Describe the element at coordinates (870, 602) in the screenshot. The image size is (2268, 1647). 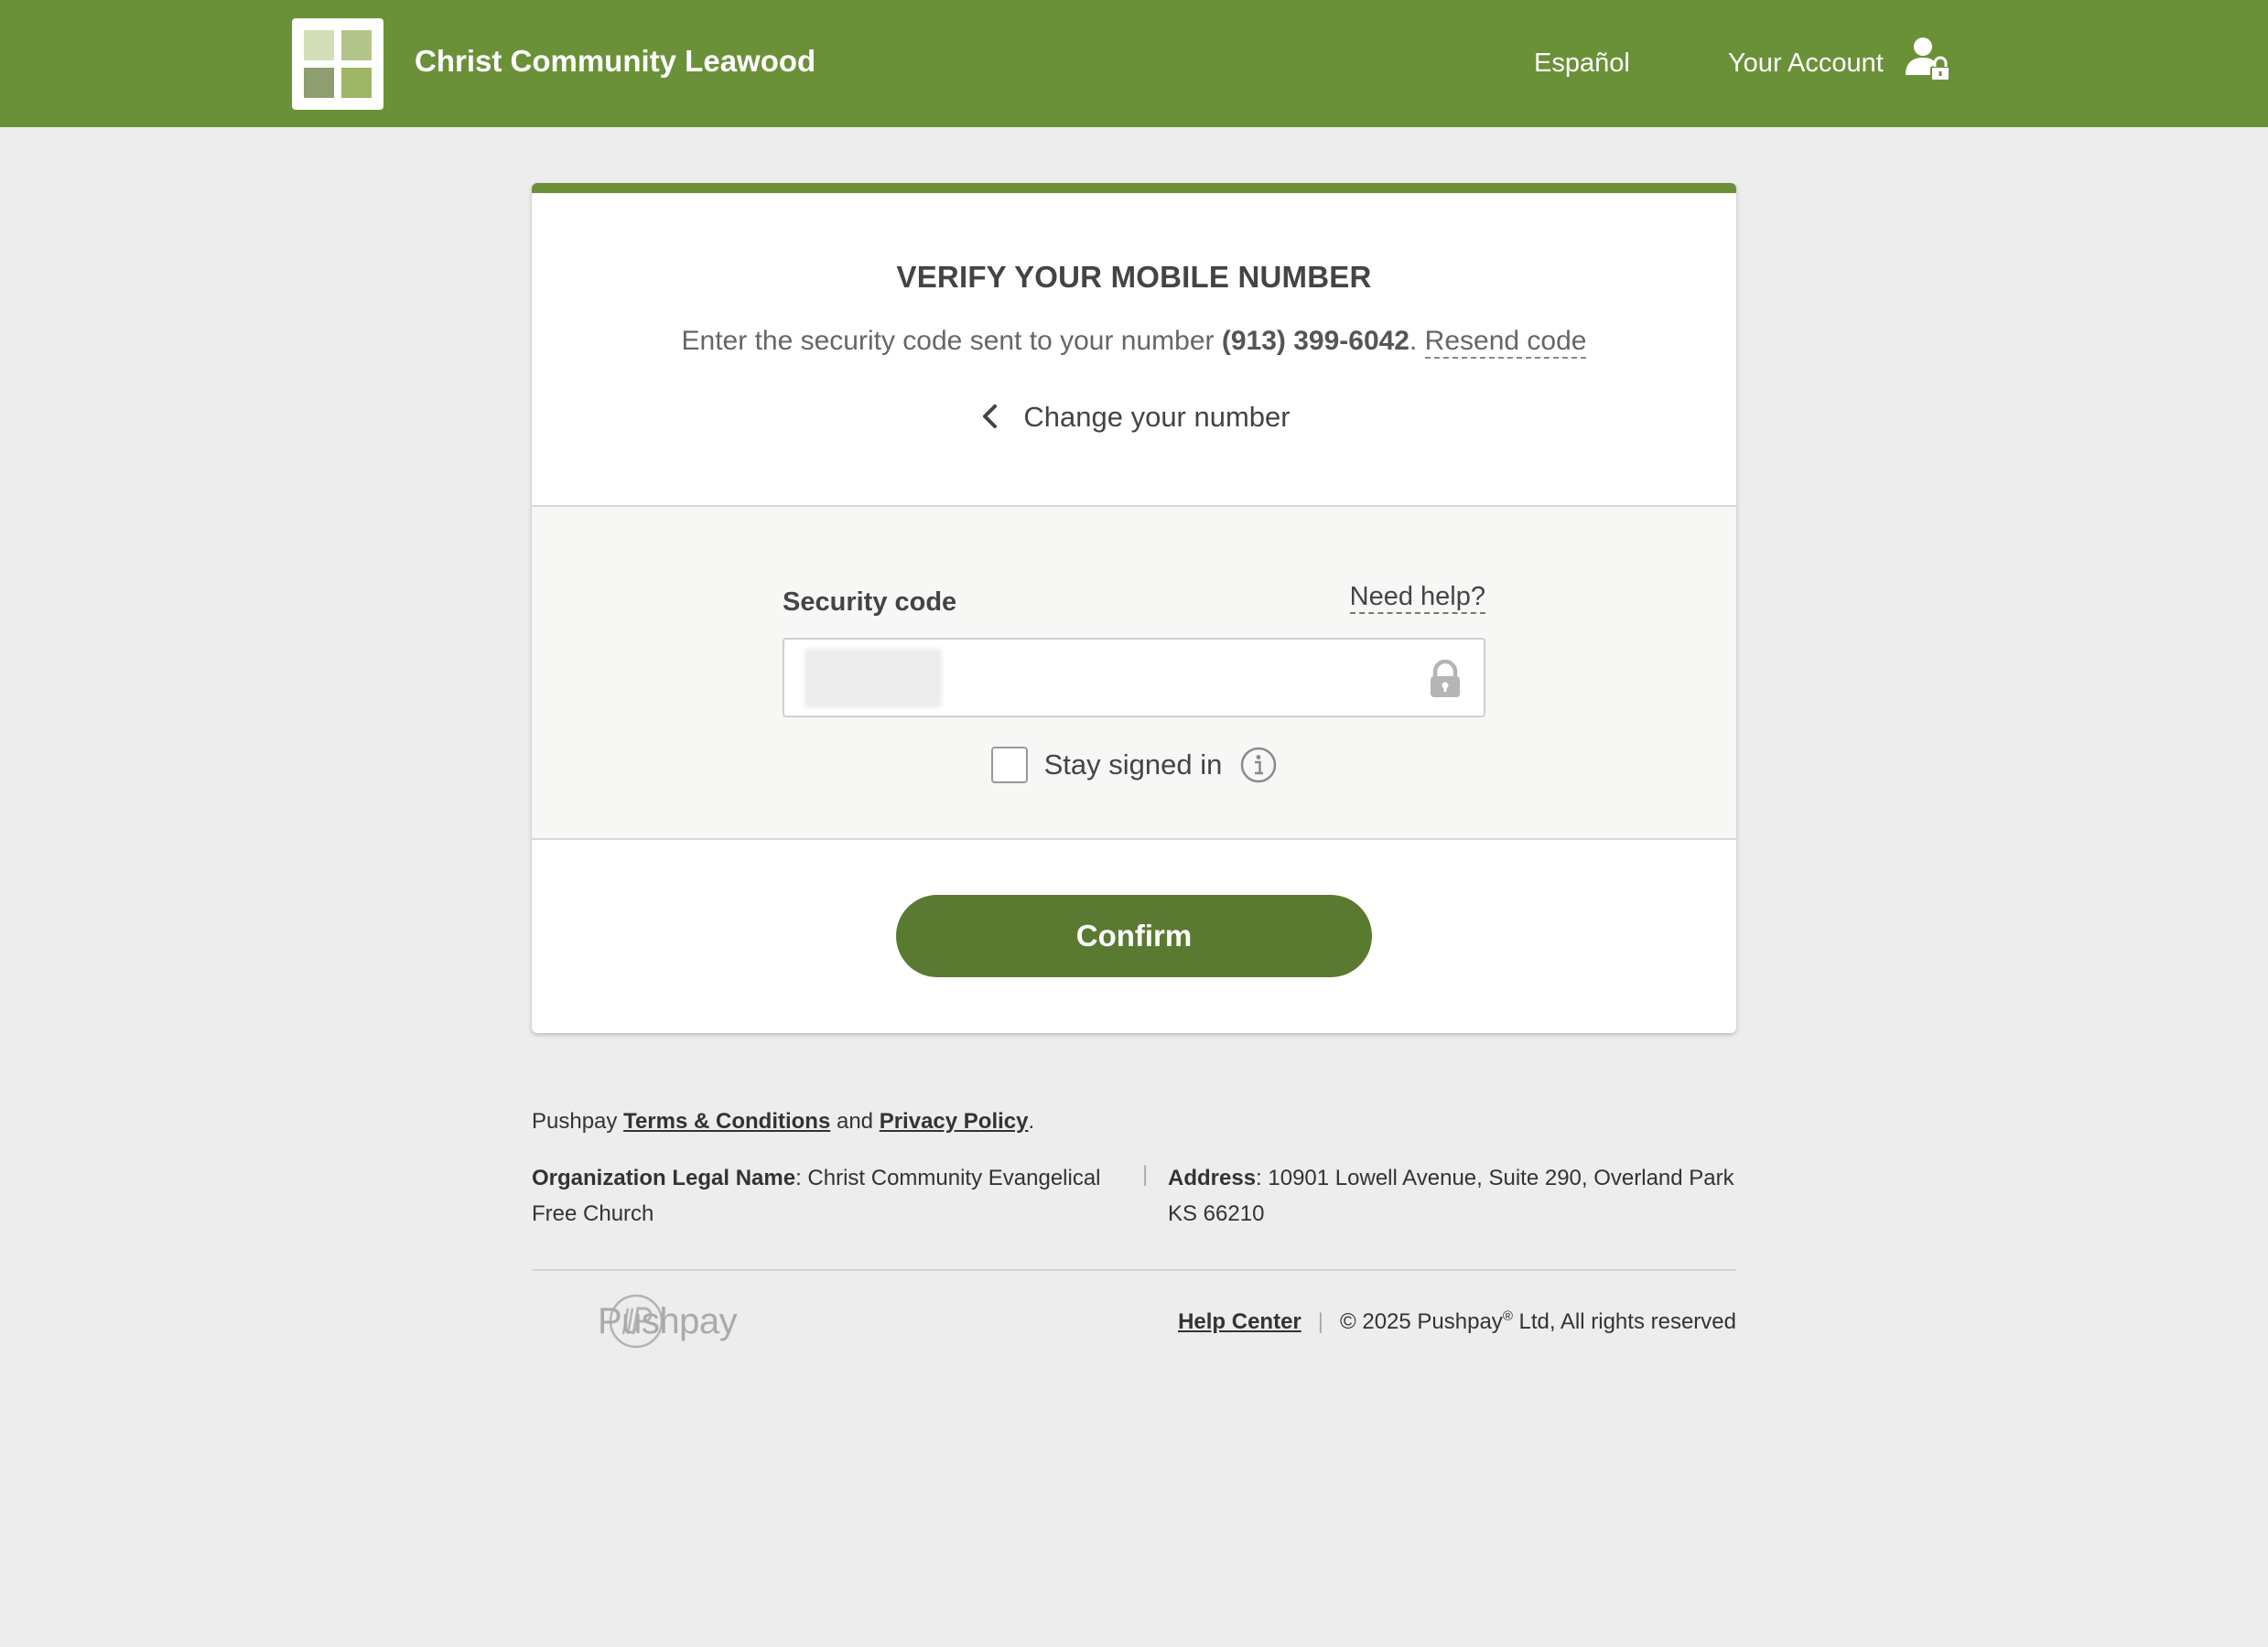
I see `security-code-label: Security code` at that location.